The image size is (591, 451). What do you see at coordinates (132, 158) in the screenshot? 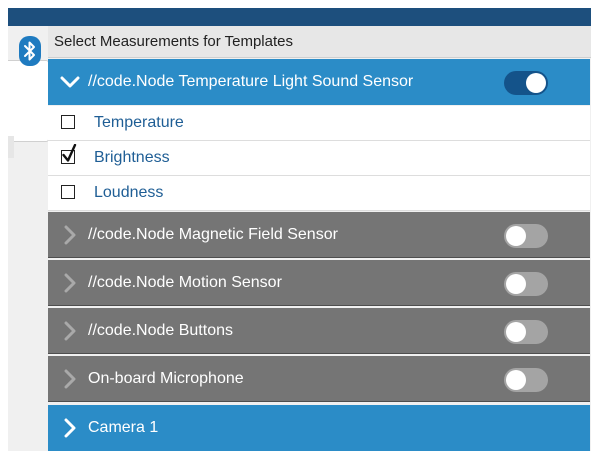
I see `measurement-label: Brightness` at bounding box center [132, 158].